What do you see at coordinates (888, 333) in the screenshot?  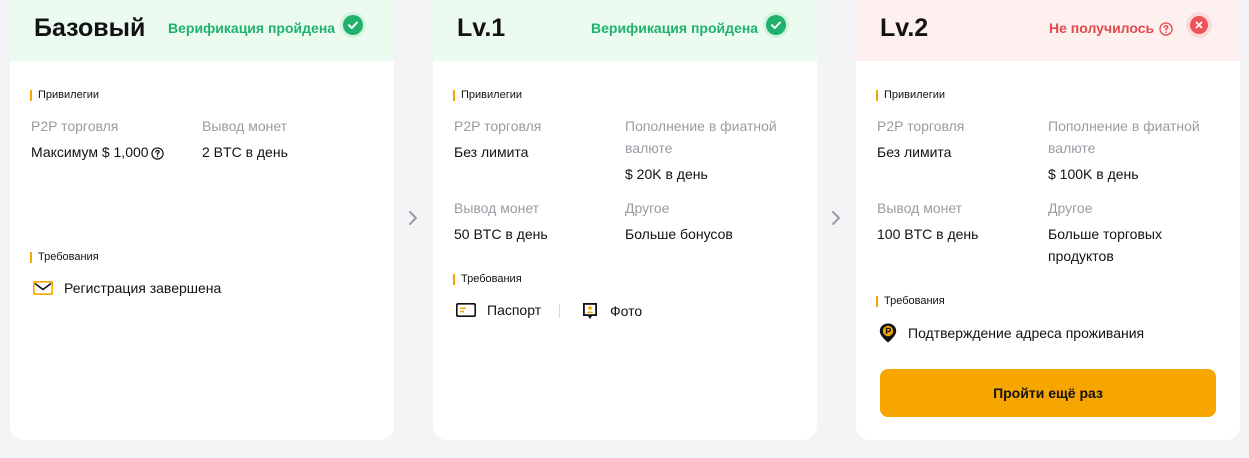 I see `location-pin-icon` at bounding box center [888, 333].